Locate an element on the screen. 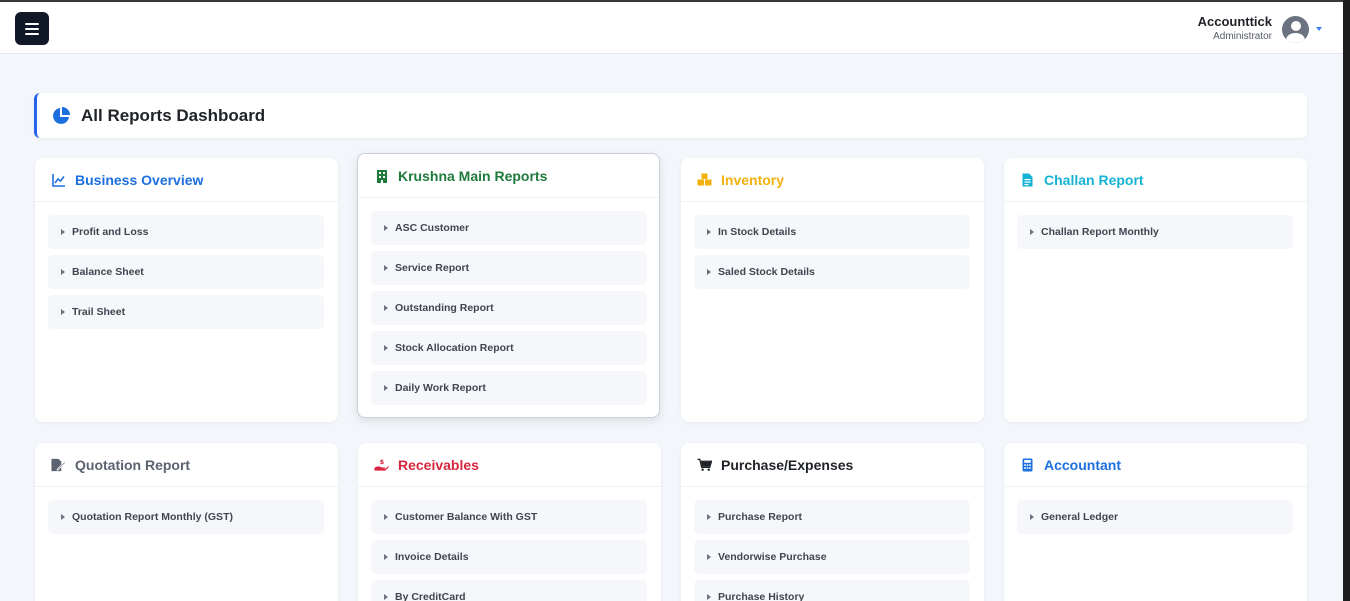 The width and height of the screenshot is (1350, 601). window-right-edge is located at coordinates (1346, 300).